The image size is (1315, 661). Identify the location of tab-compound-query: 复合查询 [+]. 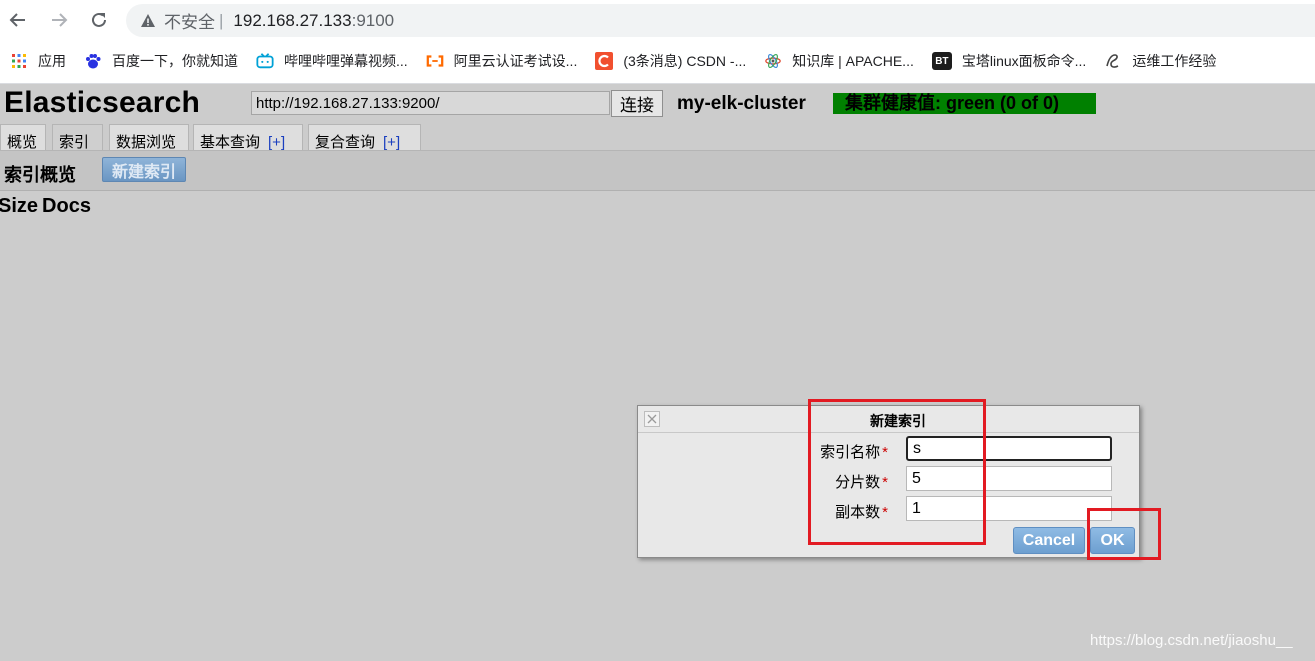
(364, 137).